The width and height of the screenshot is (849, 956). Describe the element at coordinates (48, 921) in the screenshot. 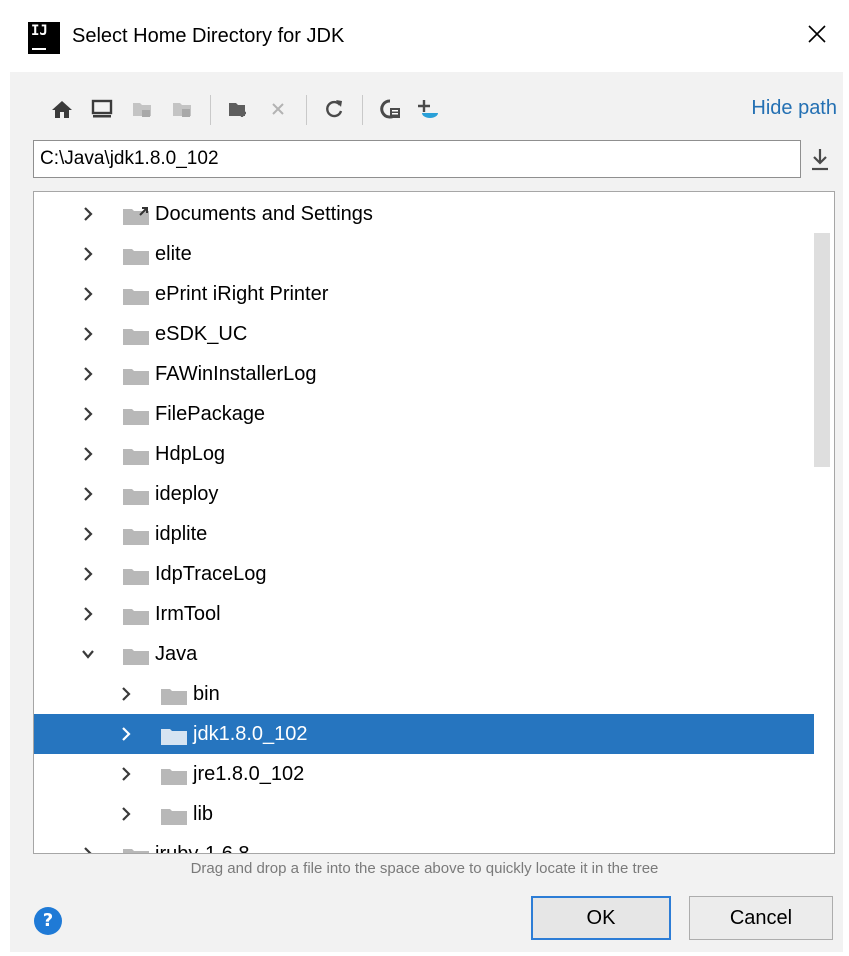

I see `help-button: ?` at that location.